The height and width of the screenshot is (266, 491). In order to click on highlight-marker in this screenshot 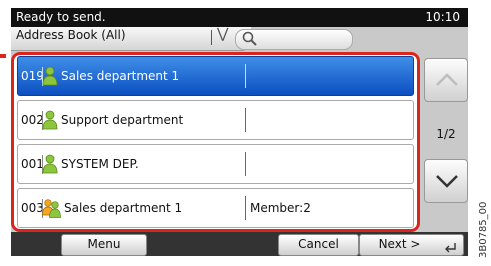, I will do `click(3, 56)`.